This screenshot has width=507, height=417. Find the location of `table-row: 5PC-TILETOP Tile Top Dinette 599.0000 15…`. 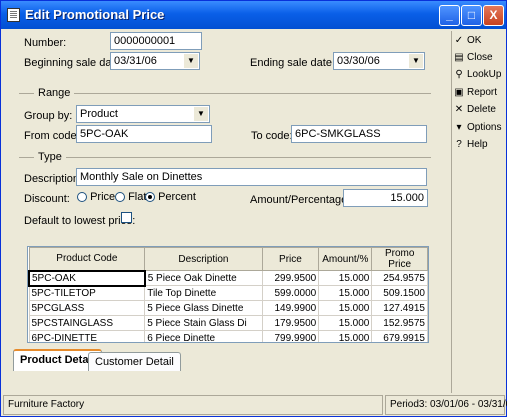

table-row: 5PC-TILETOP Tile Top Dinette 599.0000 15… is located at coordinates (228, 293).